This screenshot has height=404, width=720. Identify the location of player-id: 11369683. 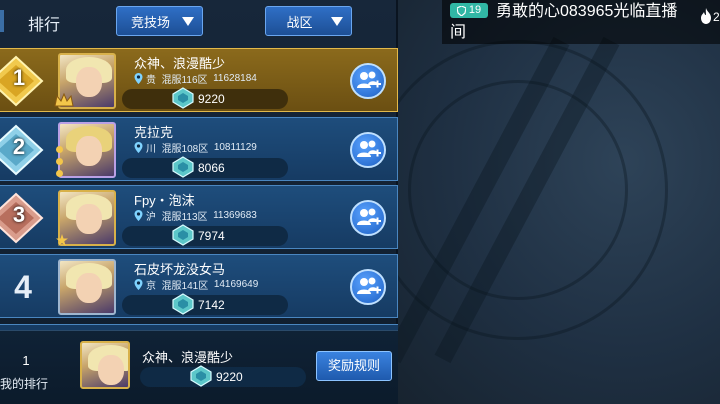
(235, 215).